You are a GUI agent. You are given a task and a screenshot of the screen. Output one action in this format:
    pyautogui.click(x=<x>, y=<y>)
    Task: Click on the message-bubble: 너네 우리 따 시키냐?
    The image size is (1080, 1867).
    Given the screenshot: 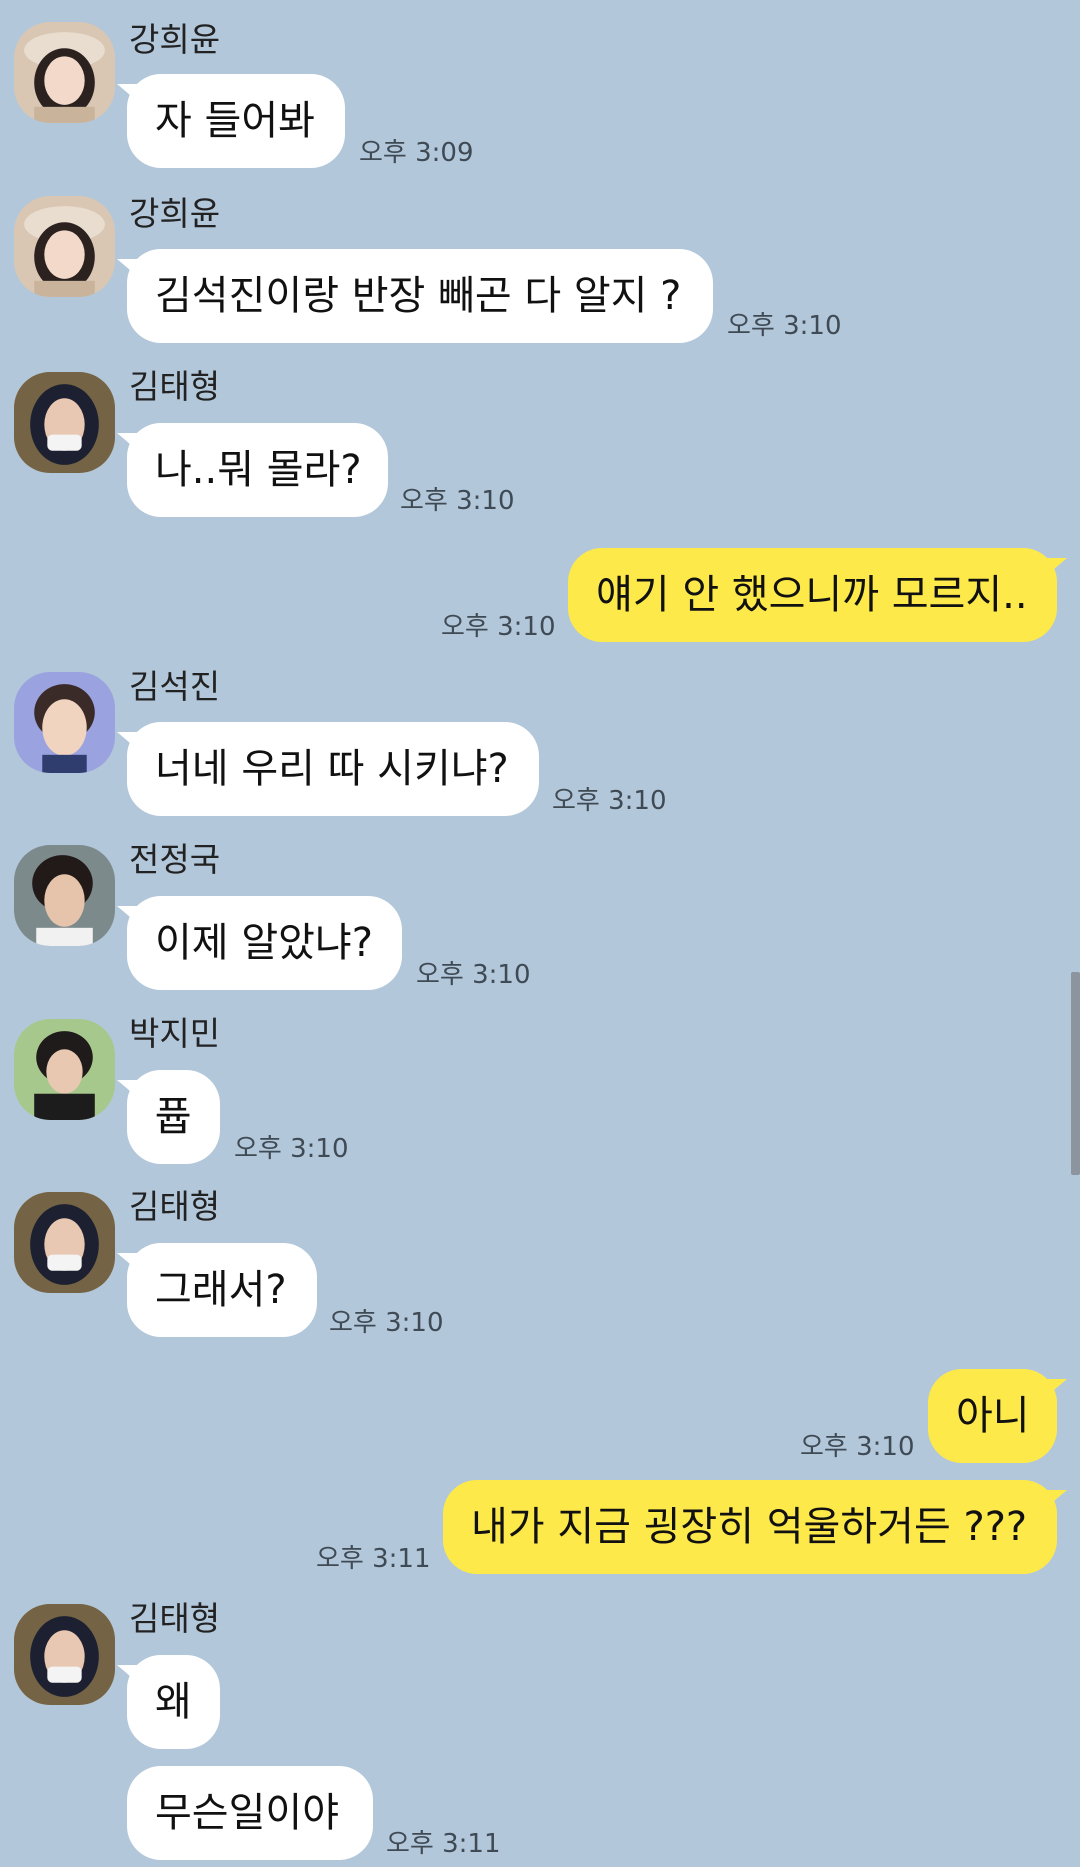 What is the action you would take?
    pyautogui.click(x=333, y=769)
    